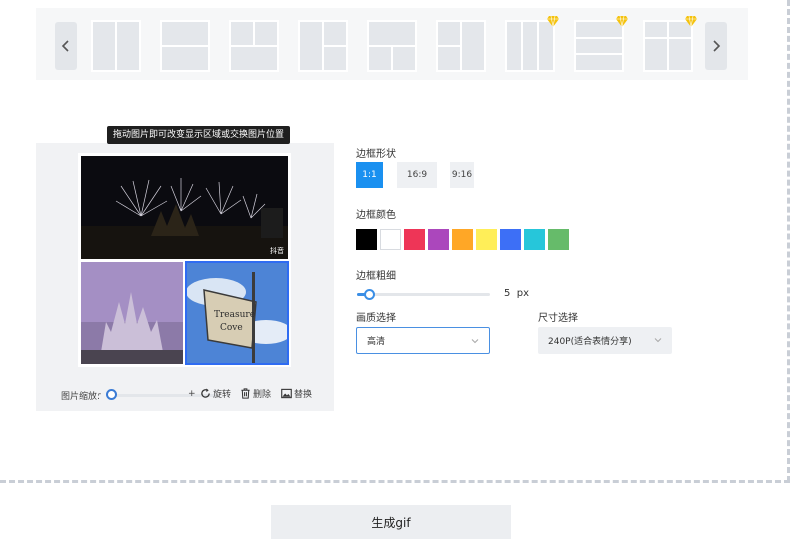 The width and height of the screenshot is (800, 547). What do you see at coordinates (184, 207) in the screenshot?
I see `collage-photo-fireworks: 抖音` at bounding box center [184, 207].